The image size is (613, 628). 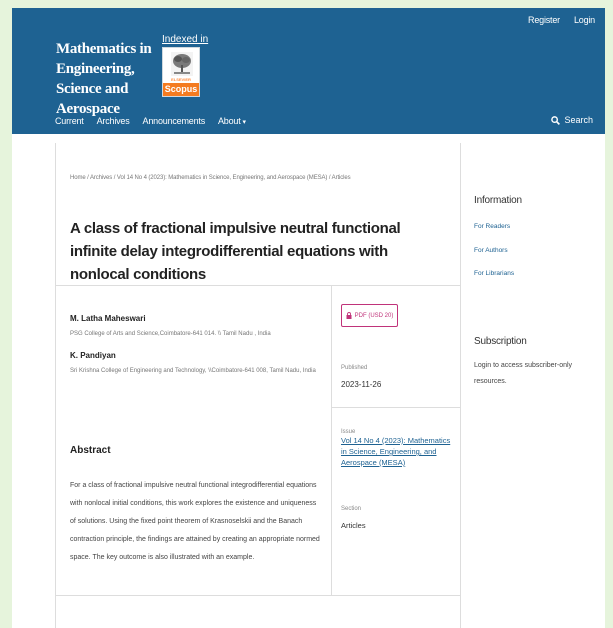 I want to click on information-heading: Information, so click(x=498, y=200).